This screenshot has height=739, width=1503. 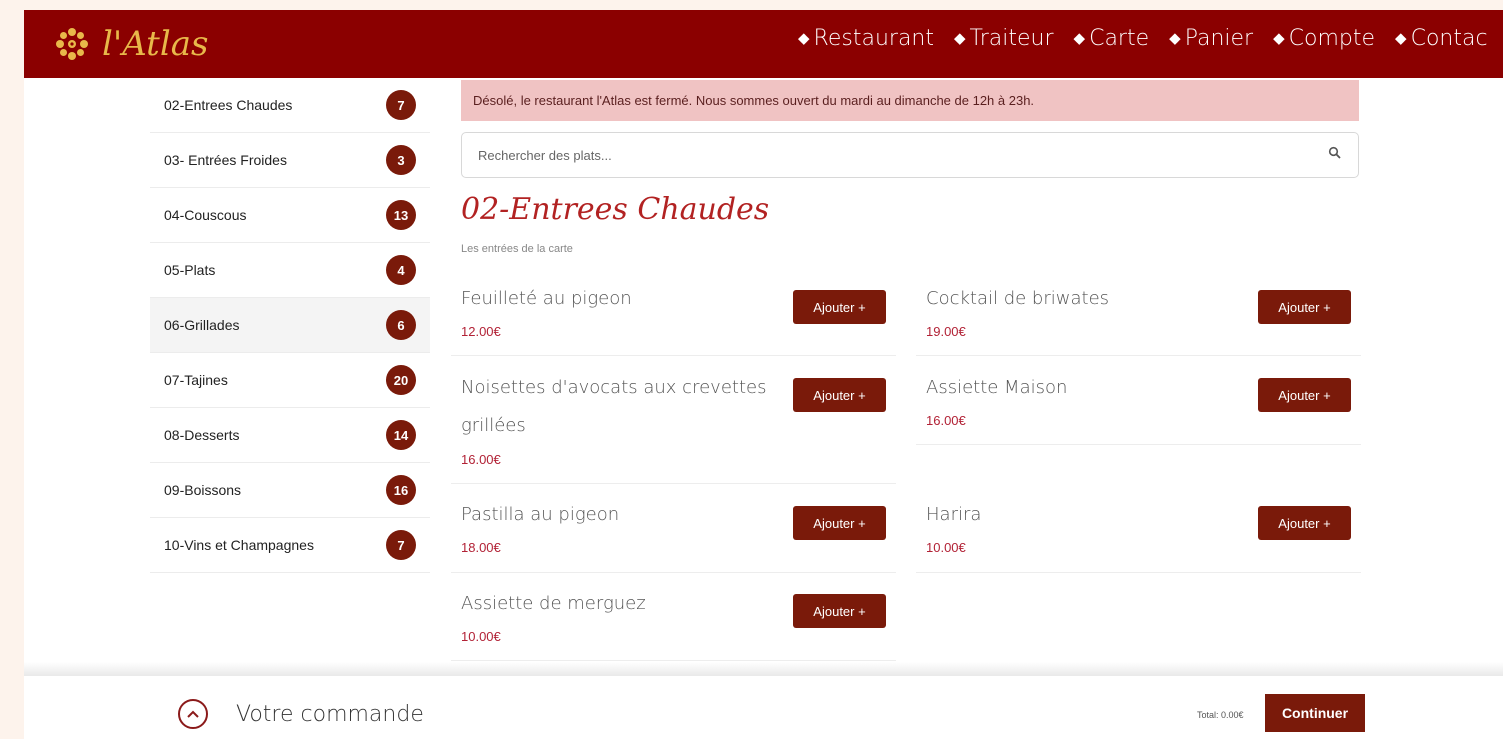 I want to click on category-item-desserts: 08-Desserts 14, so click(x=290, y=435).